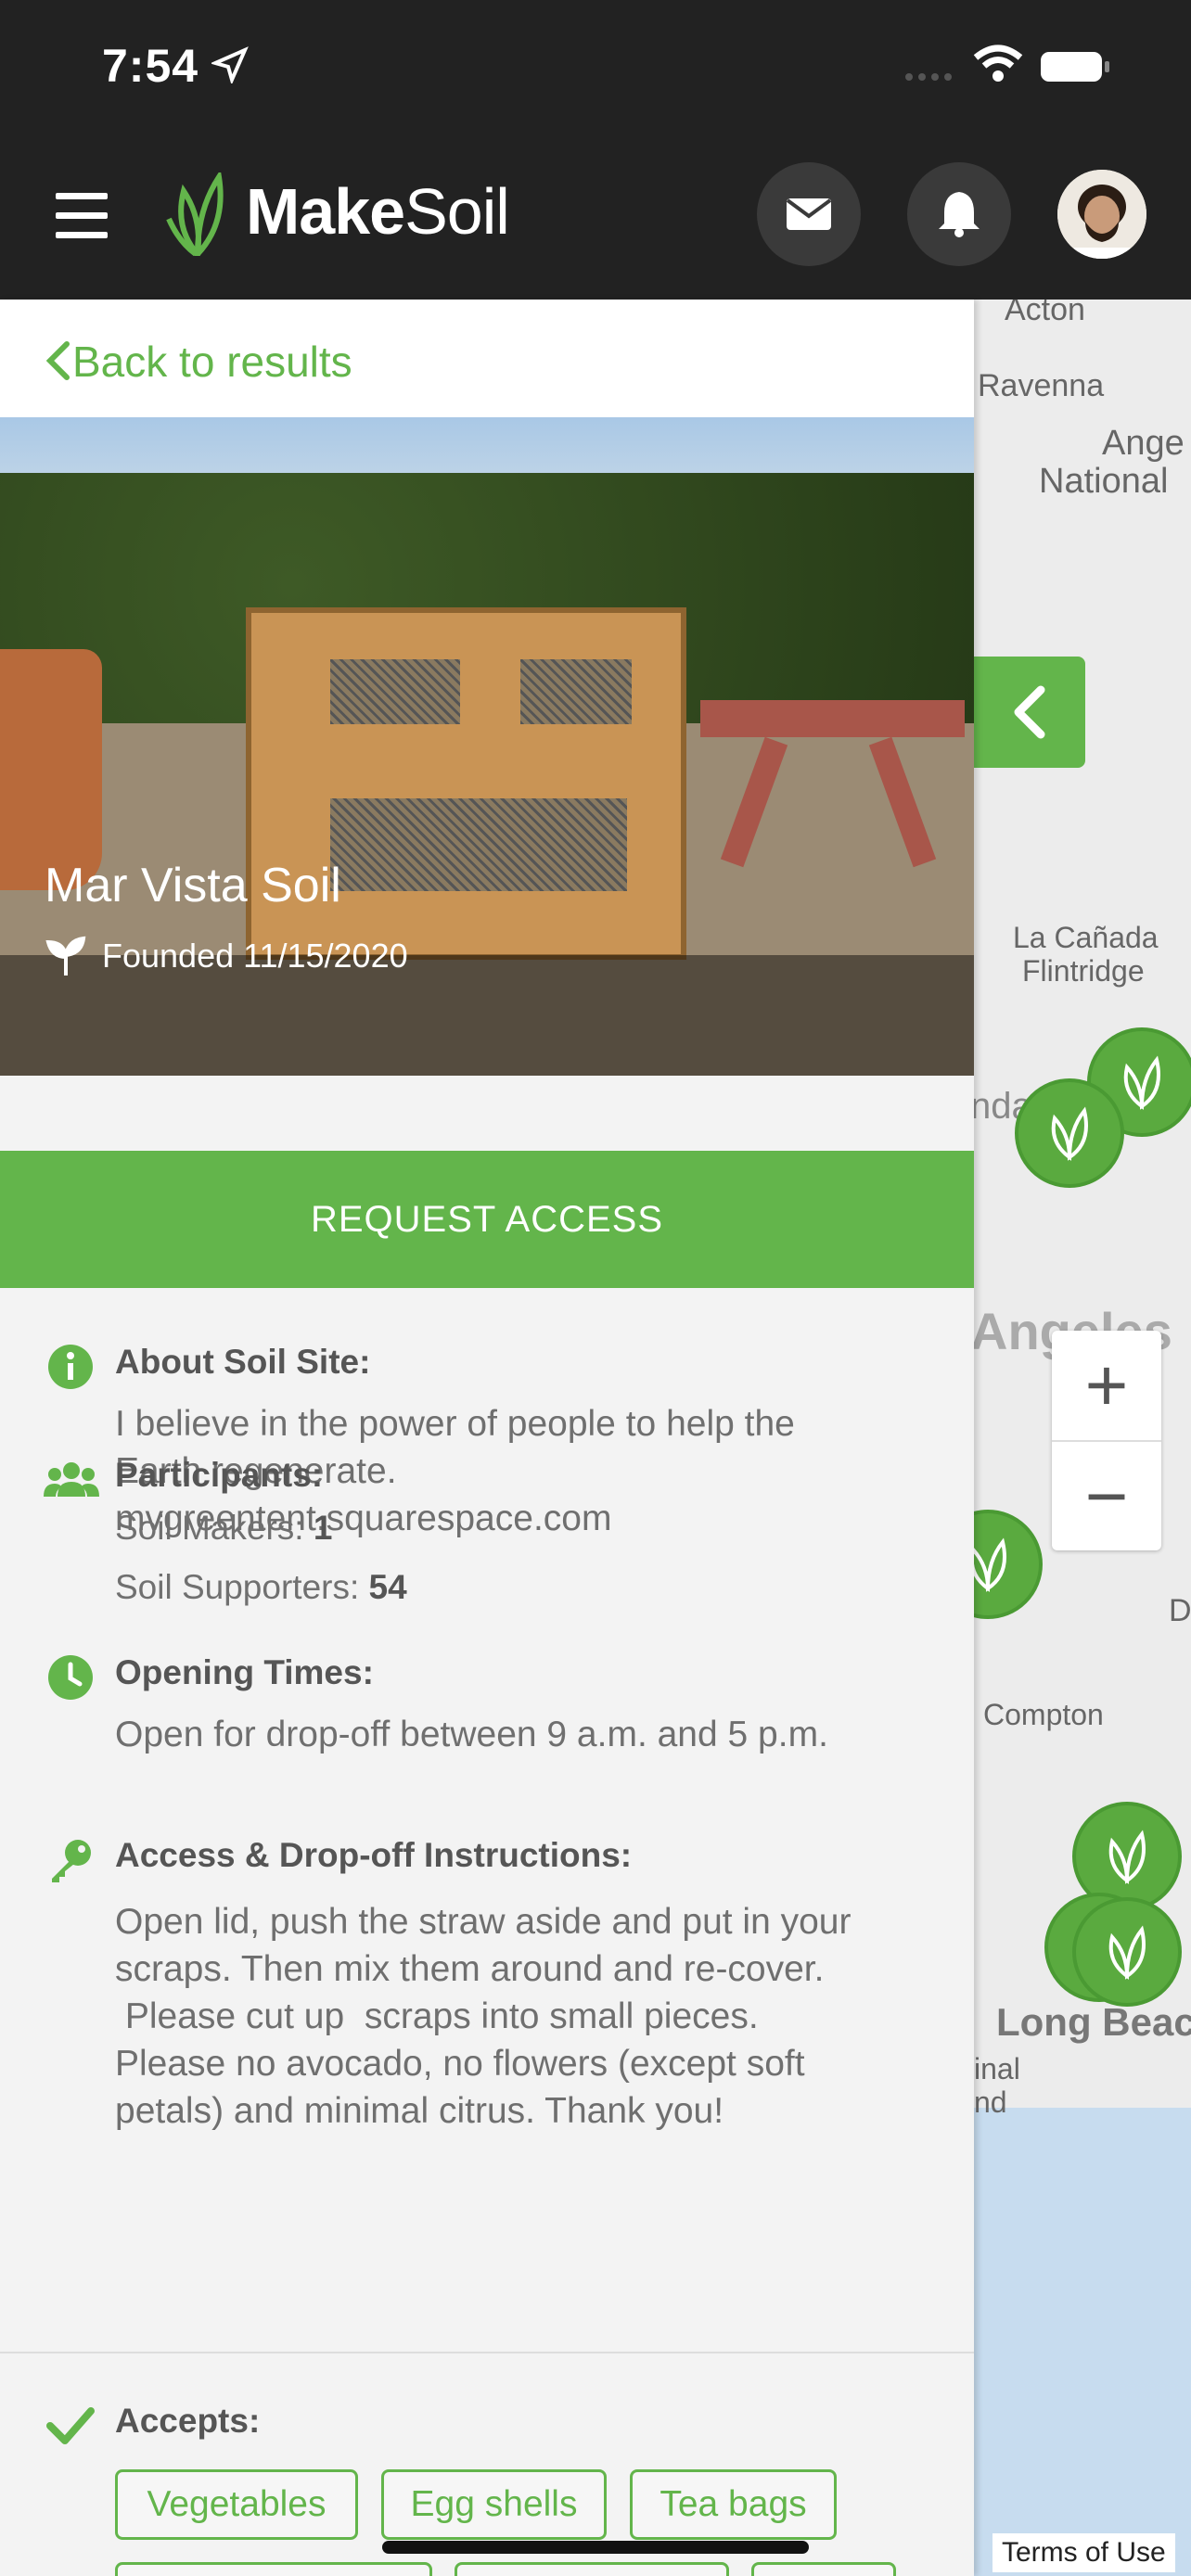 Image resolution: width=1191 pixels, height=2576 pixels. Describe the element at coordinates (595, 69) in the screenshot. I see `status-bar: 7:54` at that location.